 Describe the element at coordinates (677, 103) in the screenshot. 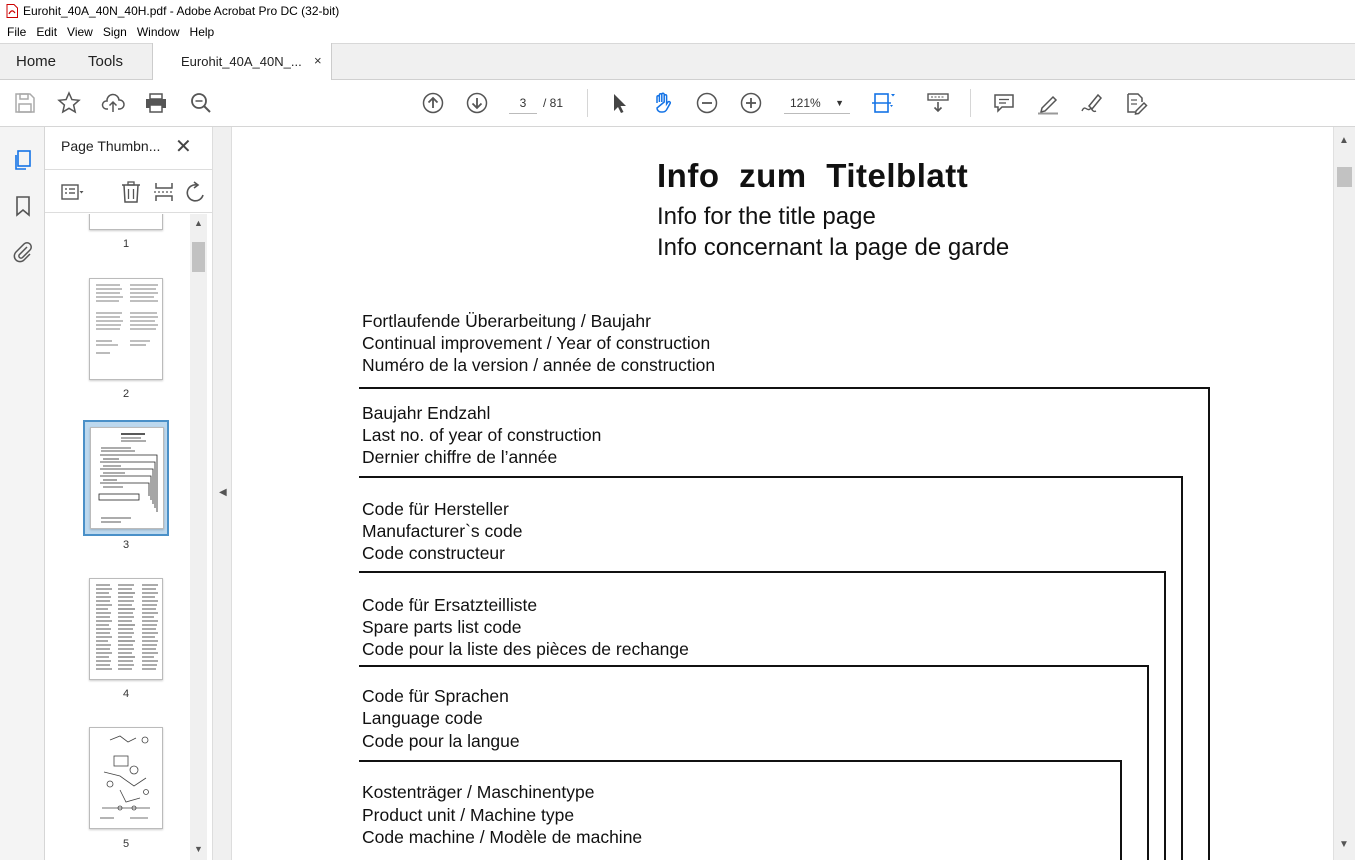

I see `main-toolbar: 3 / 81 121% ▼` at that location.